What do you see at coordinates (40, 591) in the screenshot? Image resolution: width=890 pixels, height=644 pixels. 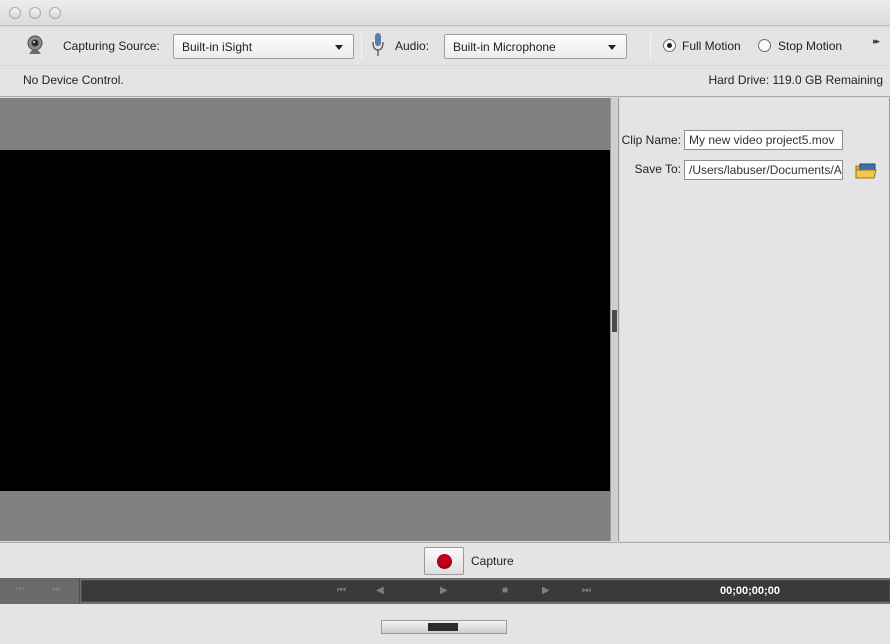 I see `transport-left-controls: ⏮ ⏭` at bounding box center [40, 591].